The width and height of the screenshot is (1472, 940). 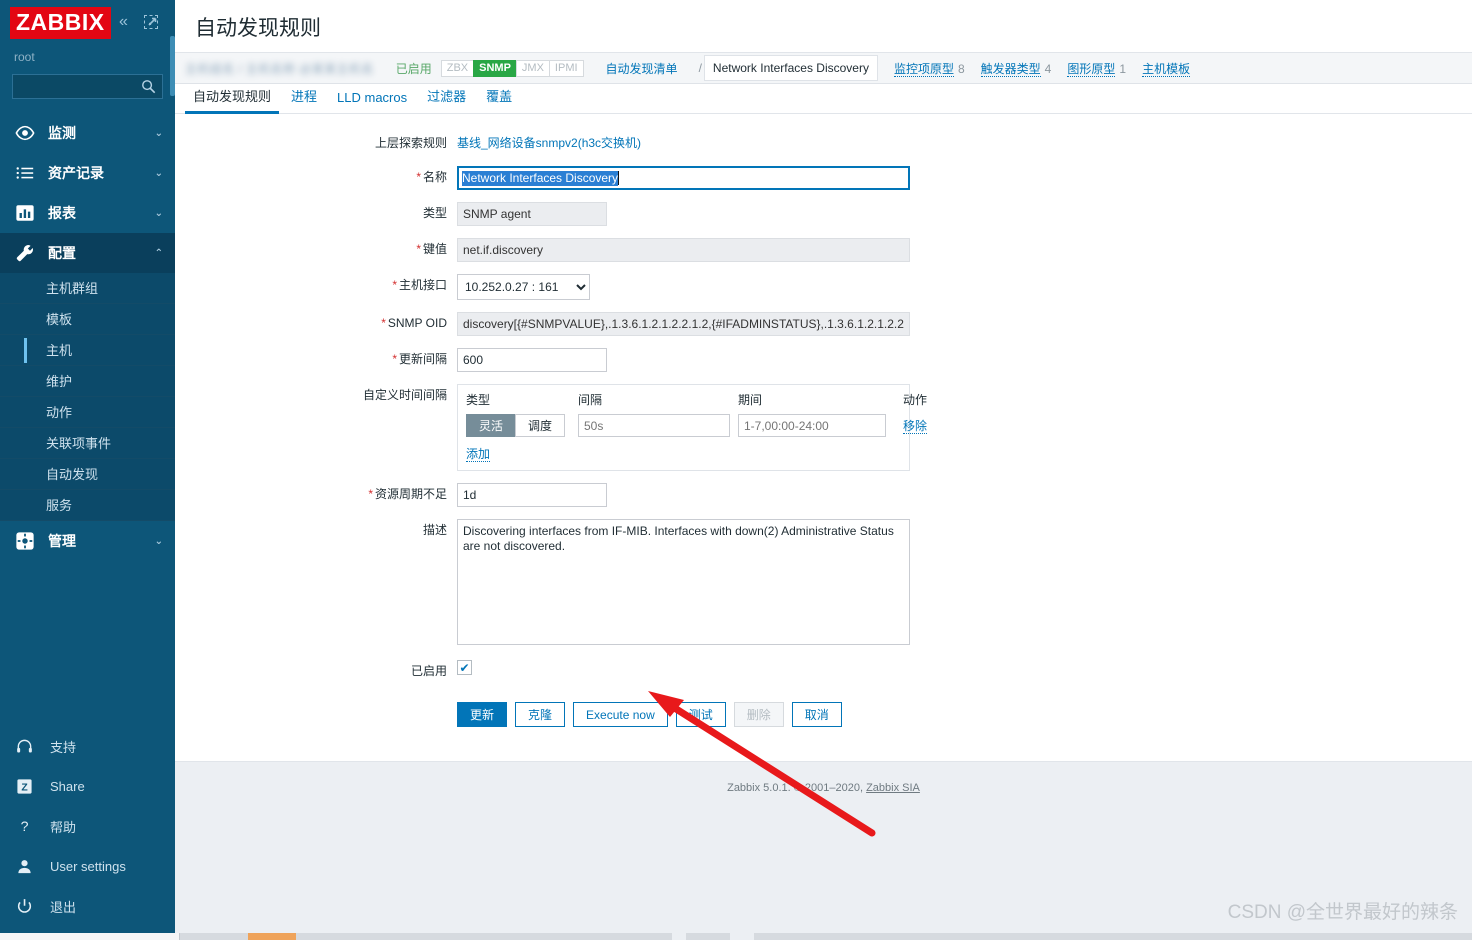 What do you see at coordinates (87, 746) in the screenshot?
I see `sidebar-item-support: 支持` at bounding box center [87, 746].